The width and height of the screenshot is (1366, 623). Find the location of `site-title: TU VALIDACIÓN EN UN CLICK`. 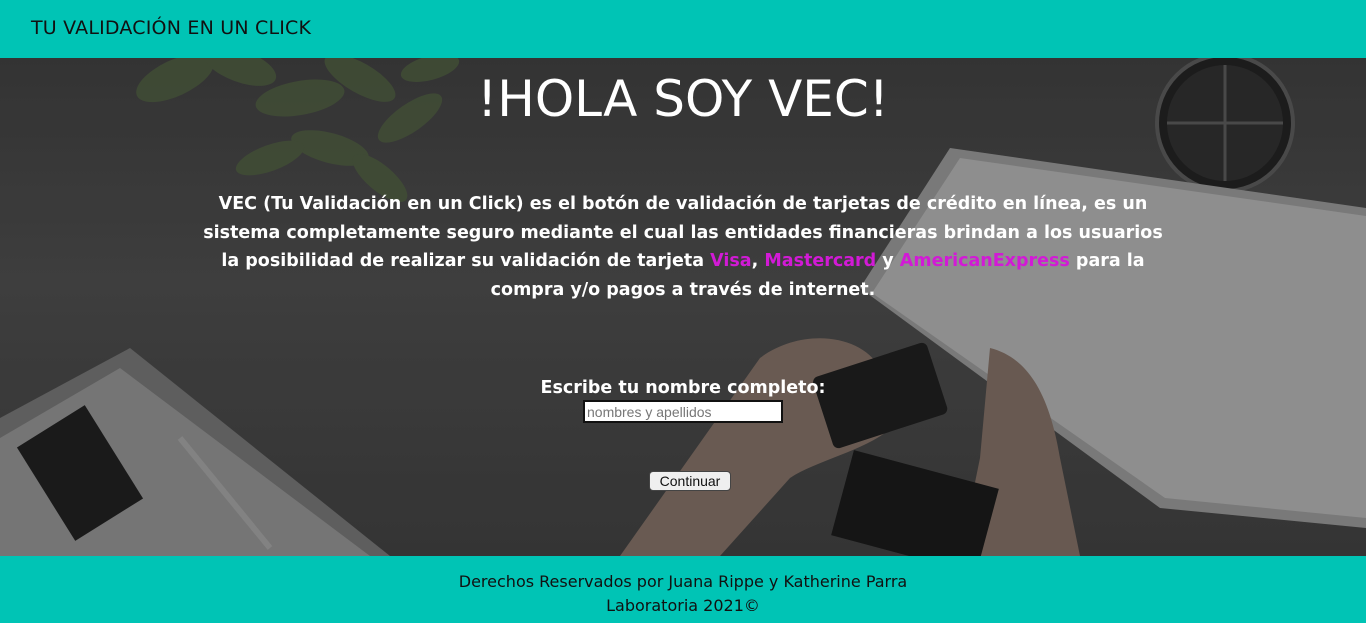

site-title: TU VALIDACIÓN EN UN CLICK is located at coordinates (171, 28).